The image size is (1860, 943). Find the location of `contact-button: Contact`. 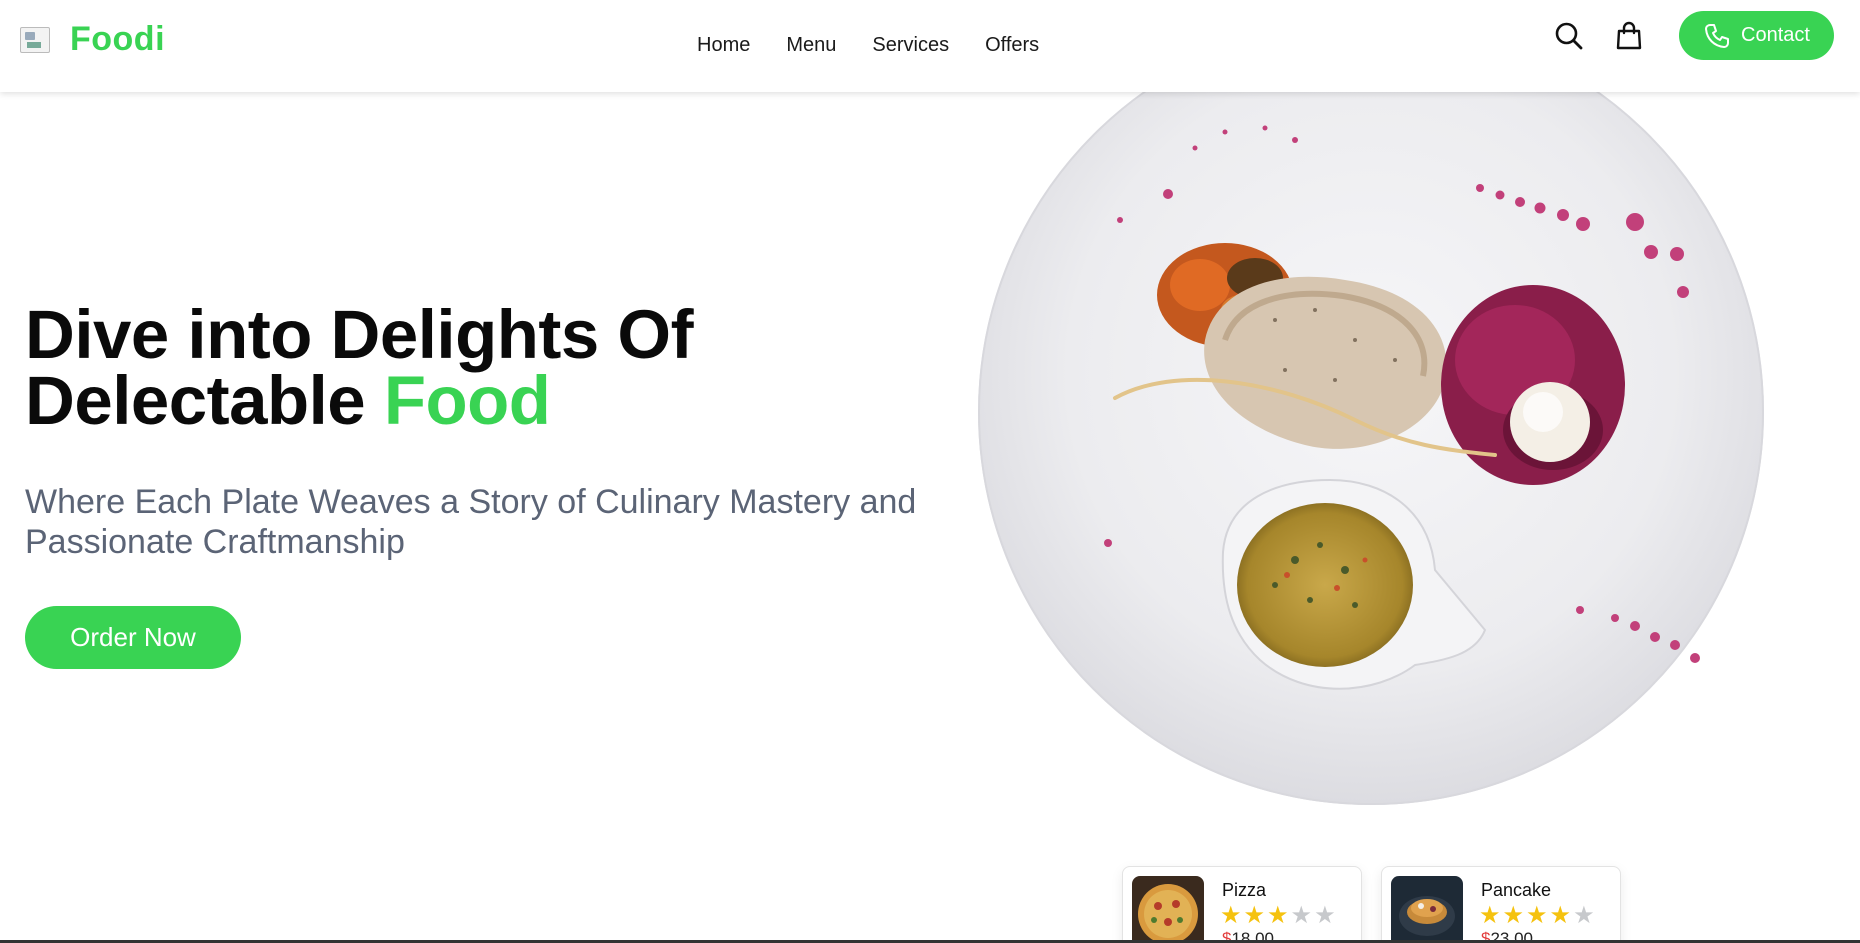

contact-button: Contact is located at coordinates (1756, 35).